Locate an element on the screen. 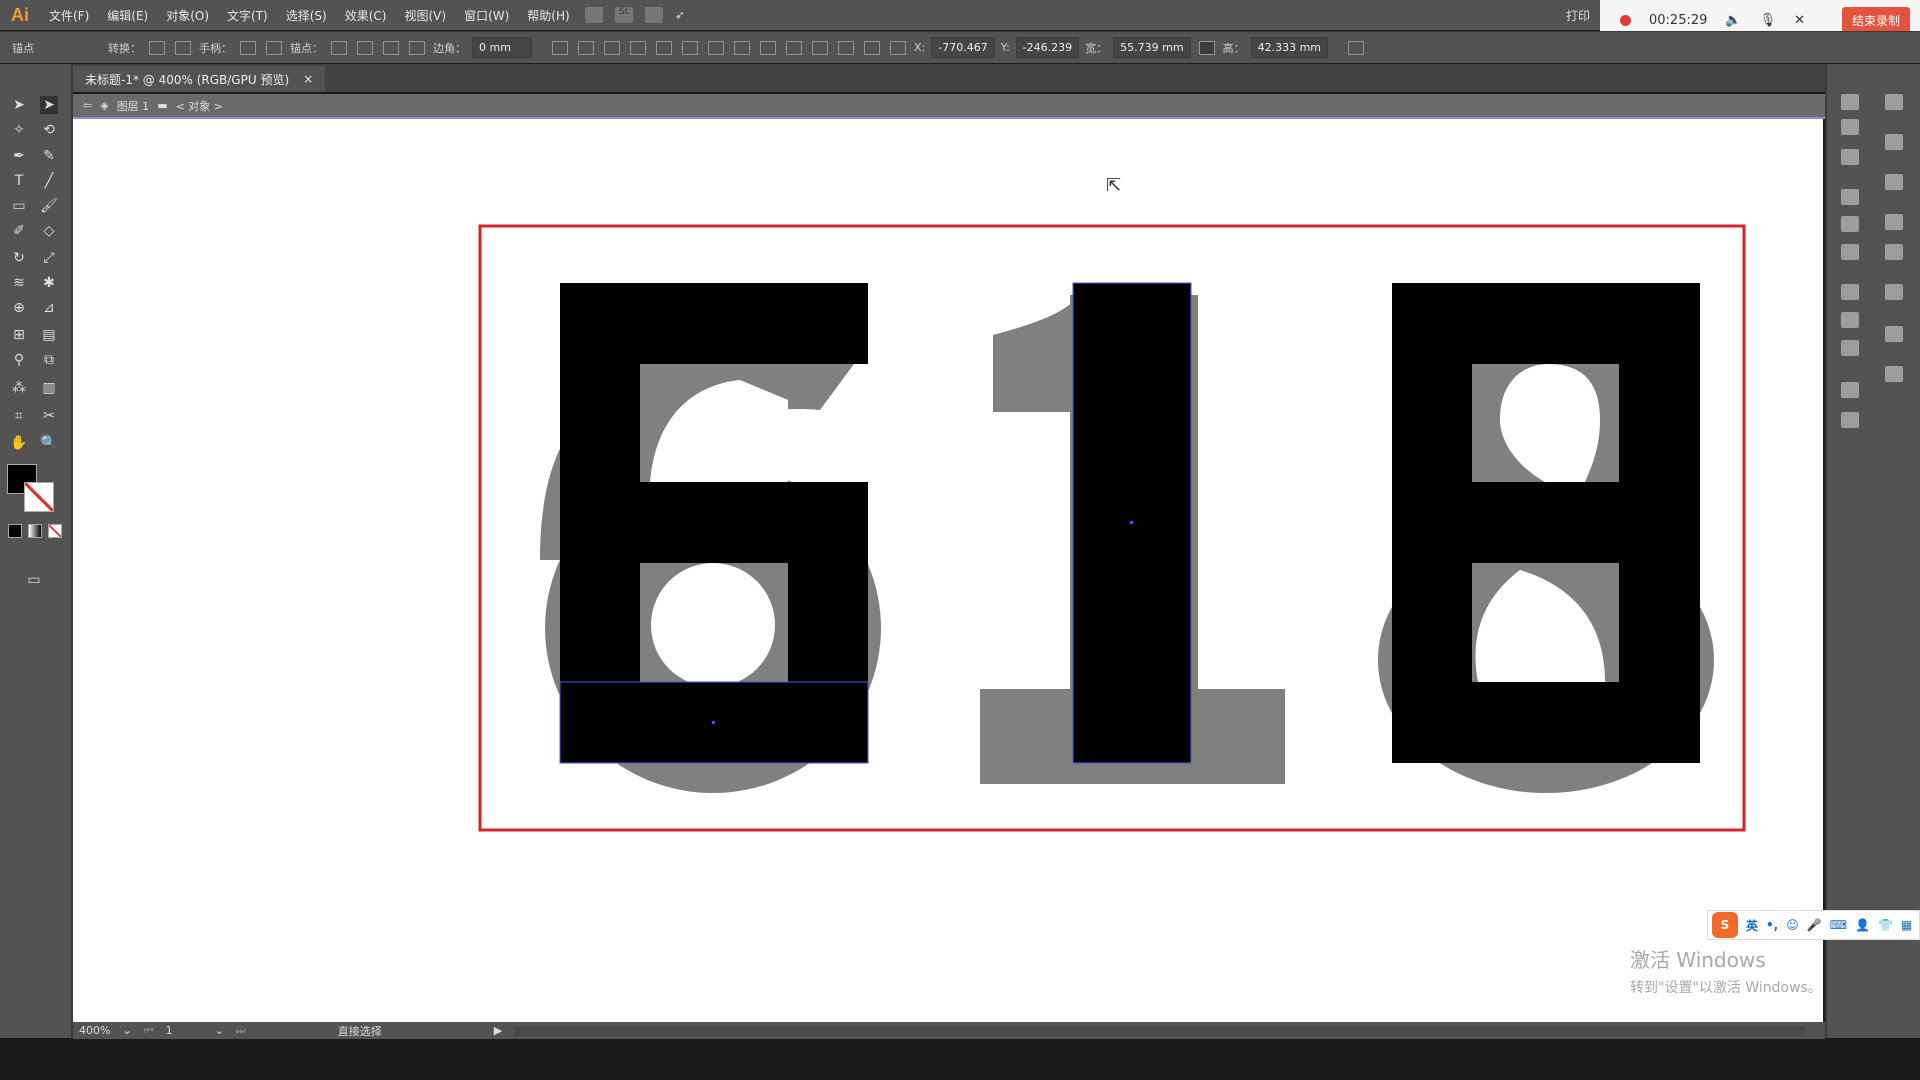  voice-icon: 🎤 is located at coordinates (1814, 925).